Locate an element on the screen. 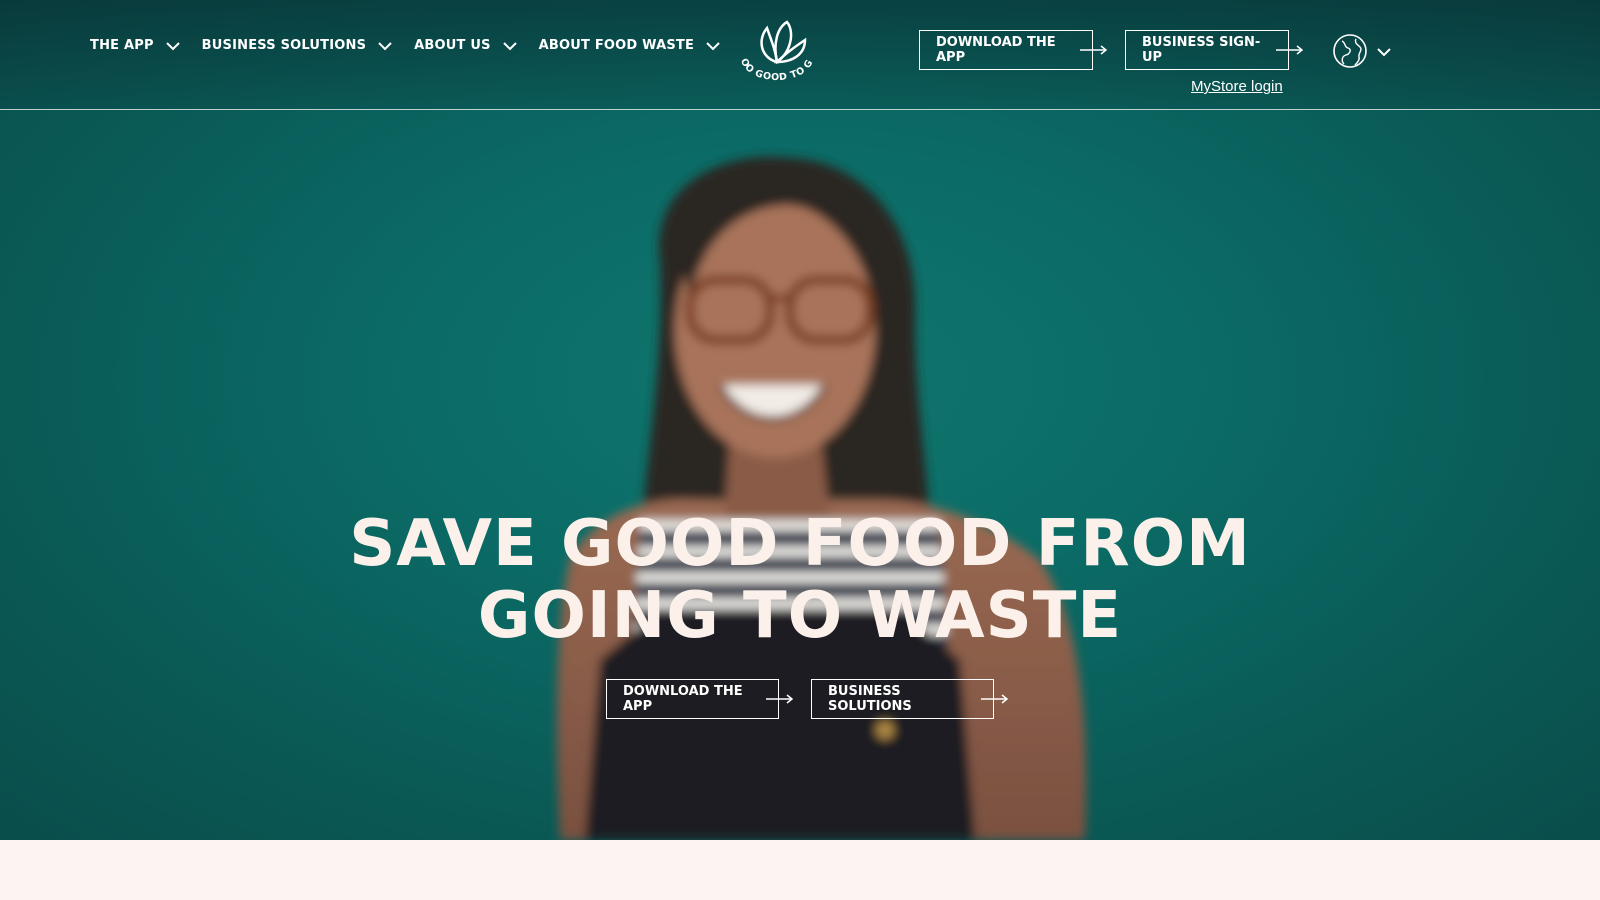 This screenshot has width=1600, height=900. button-label: BUSINESS SIGN-UP is located at coordinates (1201, 50).